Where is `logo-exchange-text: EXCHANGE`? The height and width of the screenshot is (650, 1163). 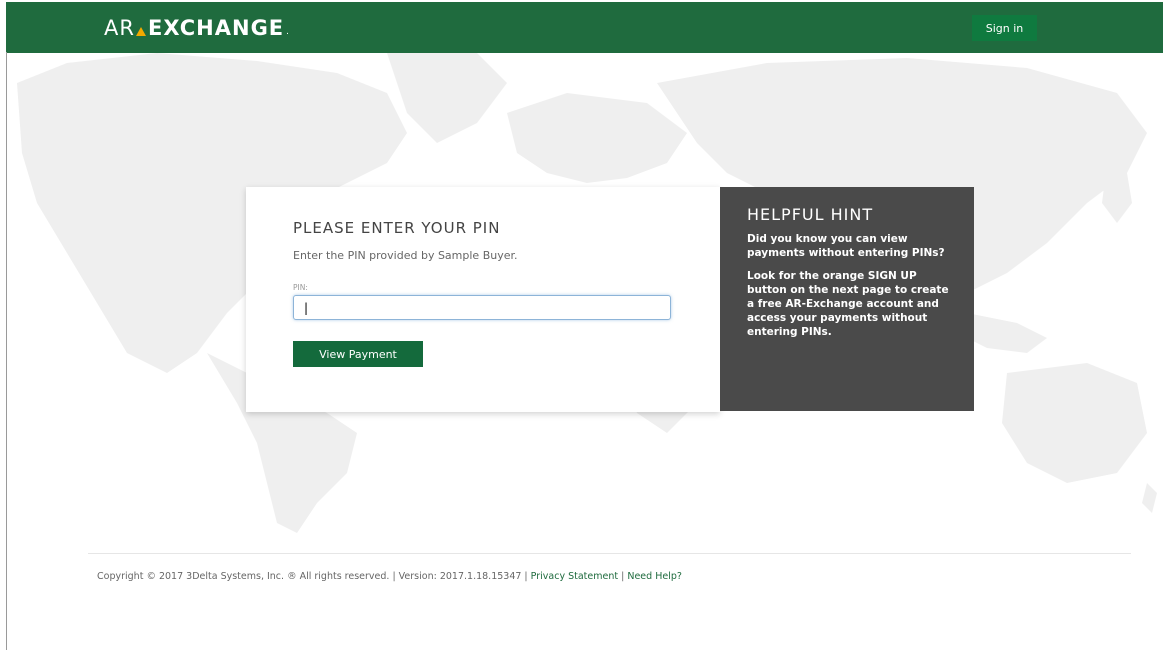 logo-exchange-text: EXCHANGE is located at coordinates (216, 28).